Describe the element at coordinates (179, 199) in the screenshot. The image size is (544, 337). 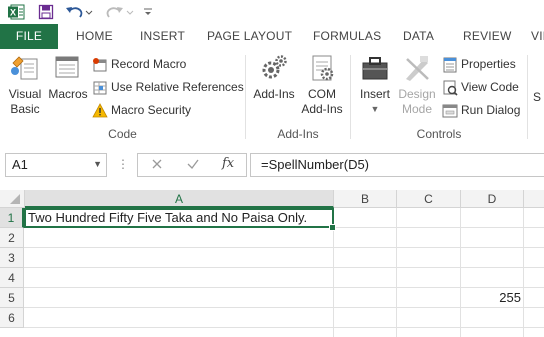
I see `column-header-a: A` at that location.